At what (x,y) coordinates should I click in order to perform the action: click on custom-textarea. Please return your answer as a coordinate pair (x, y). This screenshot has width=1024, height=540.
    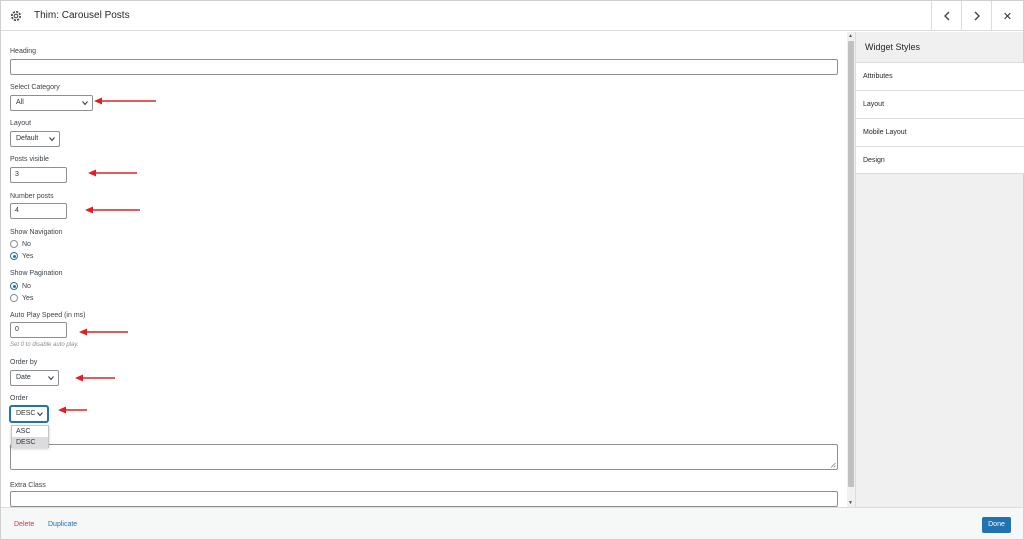
    Looking at the image, I should click on (424, 457).